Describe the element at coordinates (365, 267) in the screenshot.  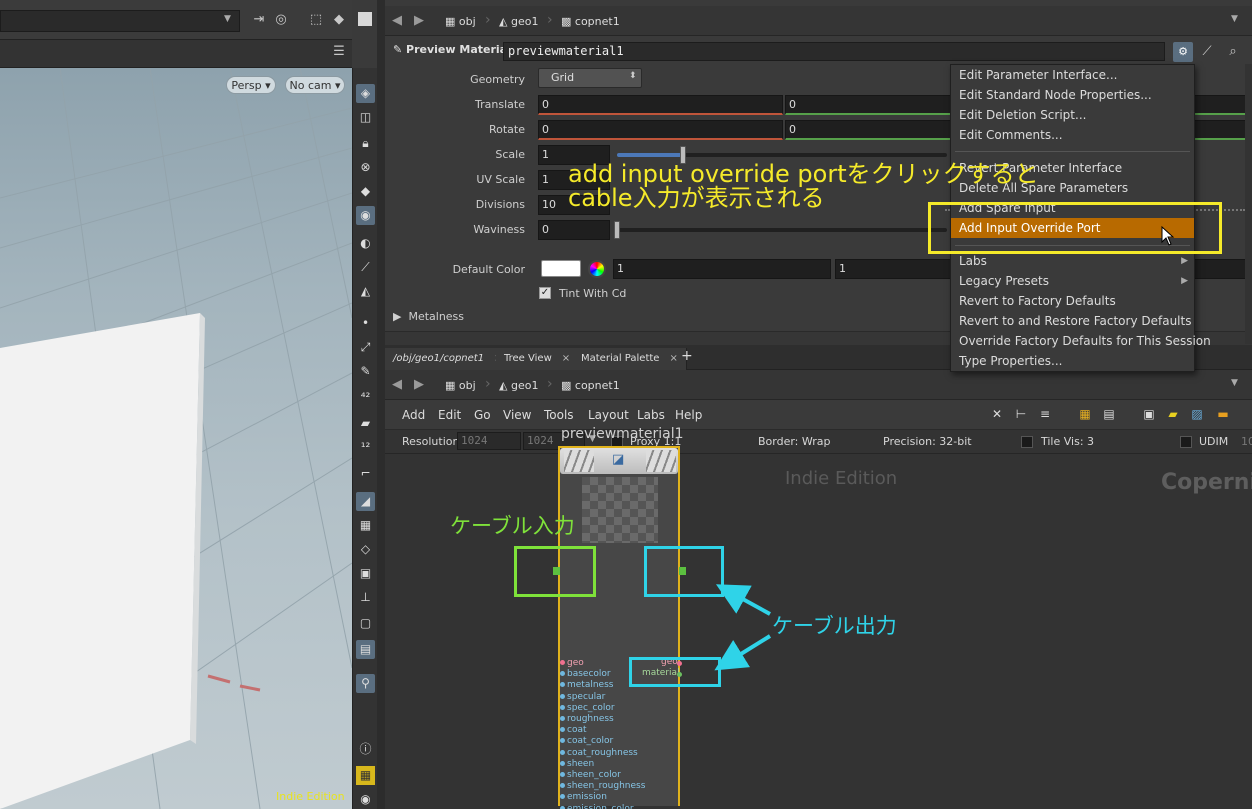
I see `wire-icon: ⟋` at that location.